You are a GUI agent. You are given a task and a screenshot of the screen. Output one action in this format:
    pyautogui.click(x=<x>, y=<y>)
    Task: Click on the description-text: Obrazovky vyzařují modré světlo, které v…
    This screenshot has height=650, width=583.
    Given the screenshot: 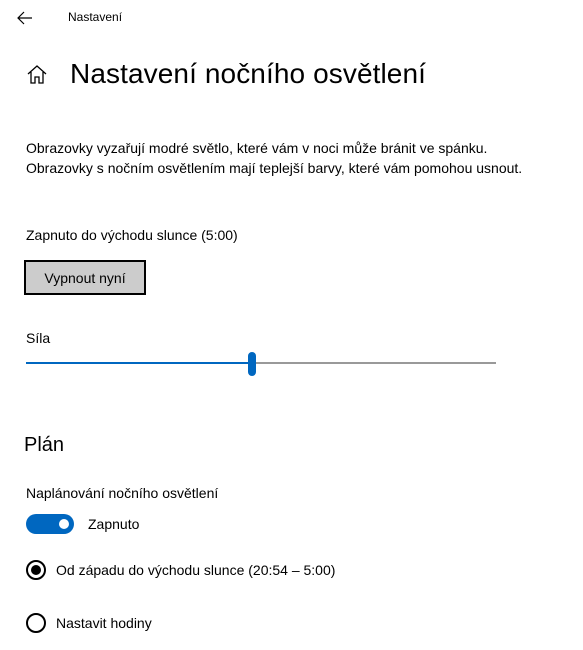 What is the action you would take?
    pyautogui.click(x=274, y=158)
    